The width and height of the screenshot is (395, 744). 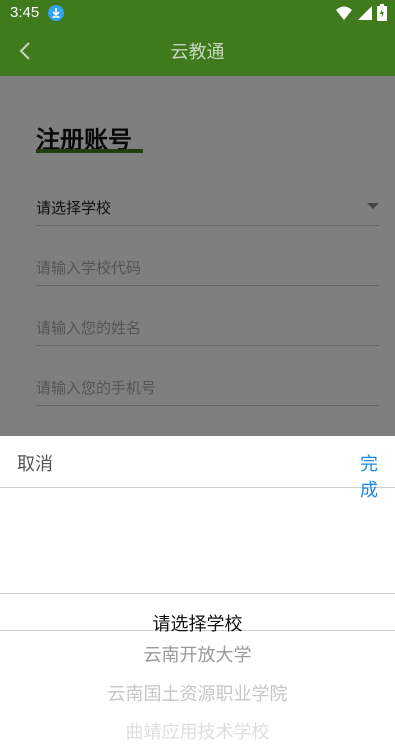 What do you see at coordinates (197, 693) in the screenshot?
I see `picker-option: 云南国土资源职业学院` at bounding box center [197, 693].